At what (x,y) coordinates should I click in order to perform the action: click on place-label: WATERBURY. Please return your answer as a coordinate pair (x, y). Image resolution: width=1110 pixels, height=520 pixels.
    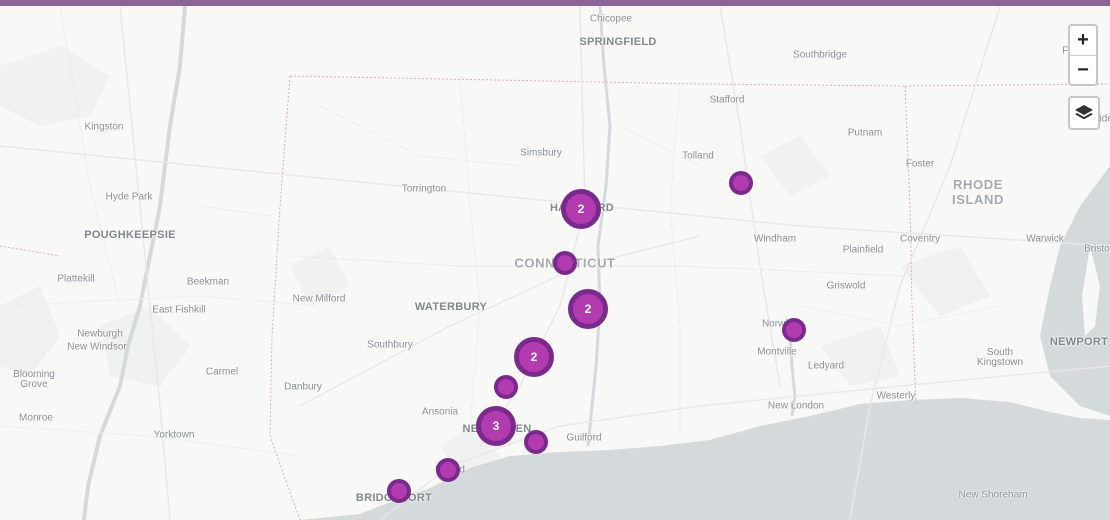
    Looking at the image, I should click on (451, 307).